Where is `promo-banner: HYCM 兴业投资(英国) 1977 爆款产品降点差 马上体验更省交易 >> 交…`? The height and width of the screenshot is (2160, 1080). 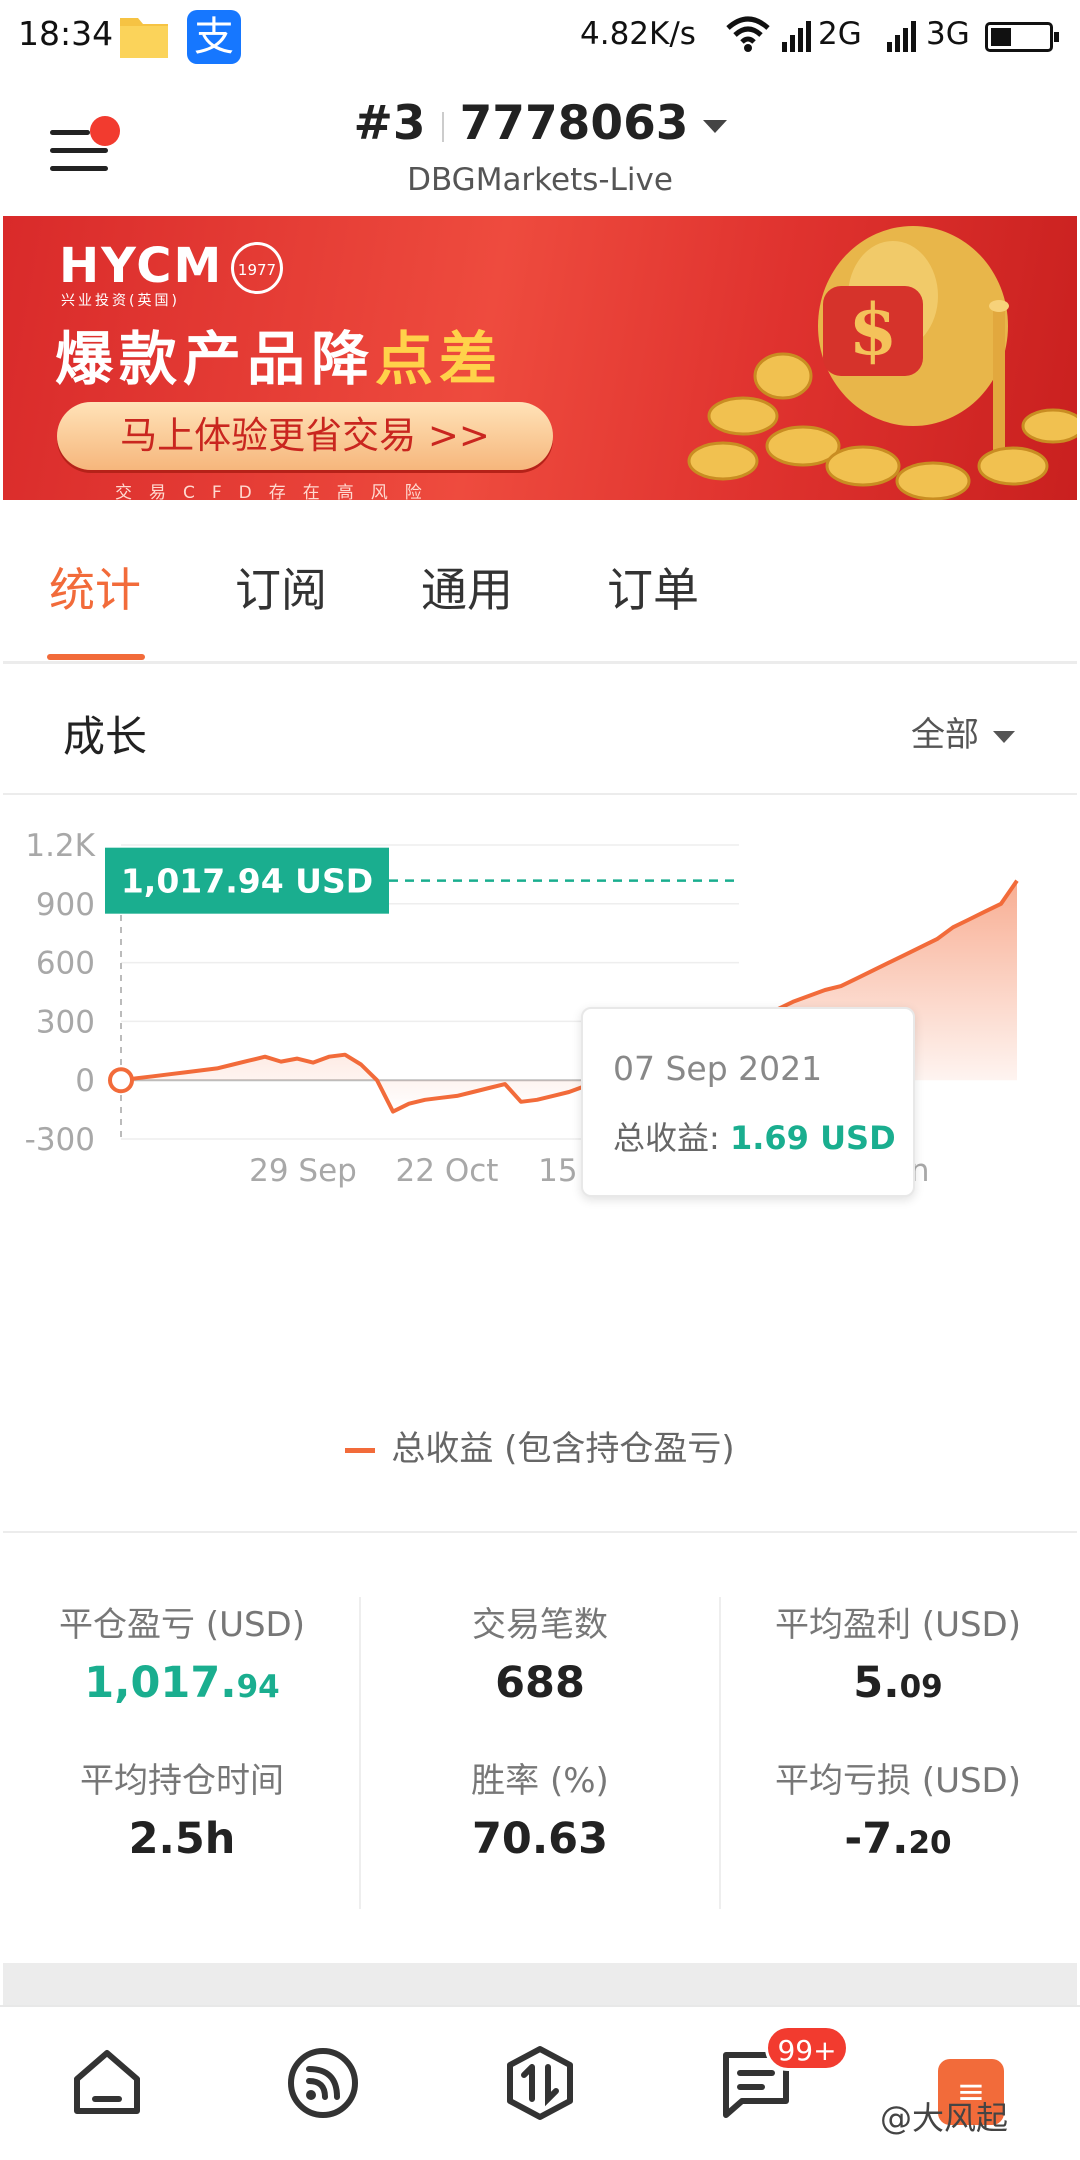 promo-banner: HYCM 兴业投资(英国) 1977 爆款产品降点差 马上体验更省交易 >> 交… is located at coordinates (540, 358).